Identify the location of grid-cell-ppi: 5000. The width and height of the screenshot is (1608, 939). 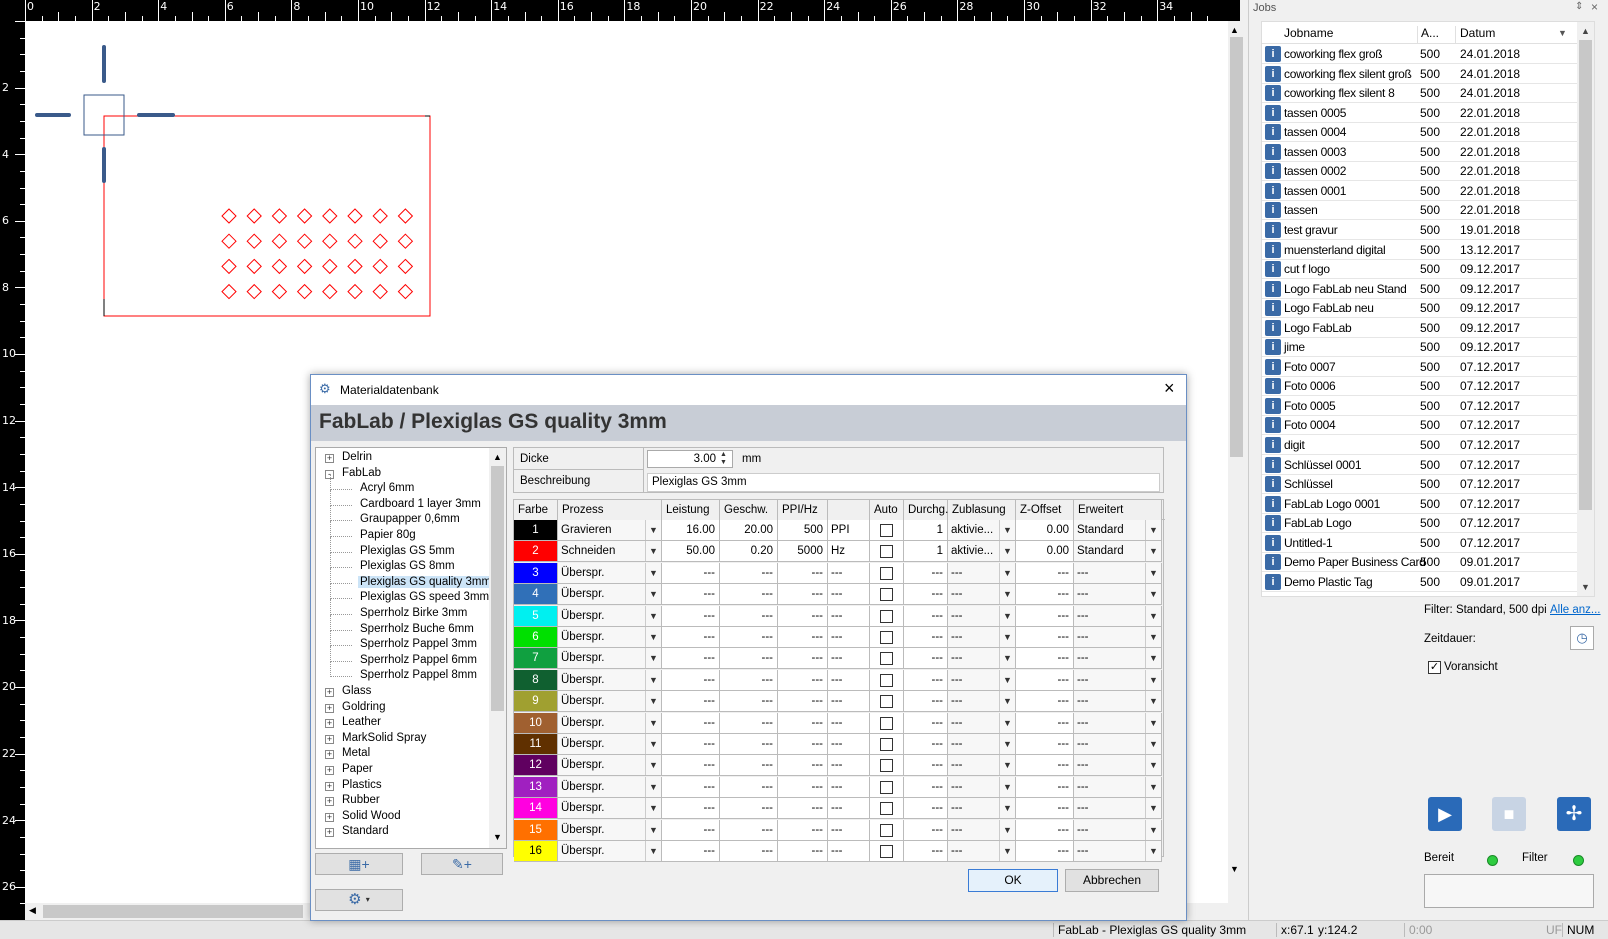
(803, 552).